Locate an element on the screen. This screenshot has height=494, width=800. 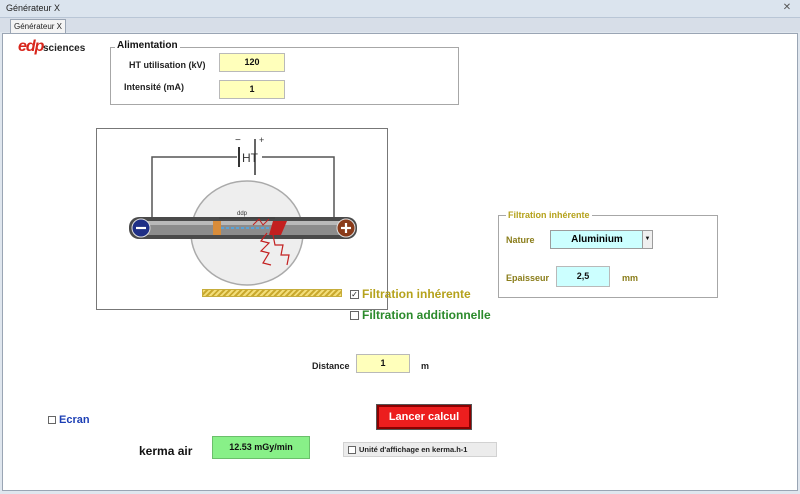
distance-input: 1 is located at coordinates (383, 363).